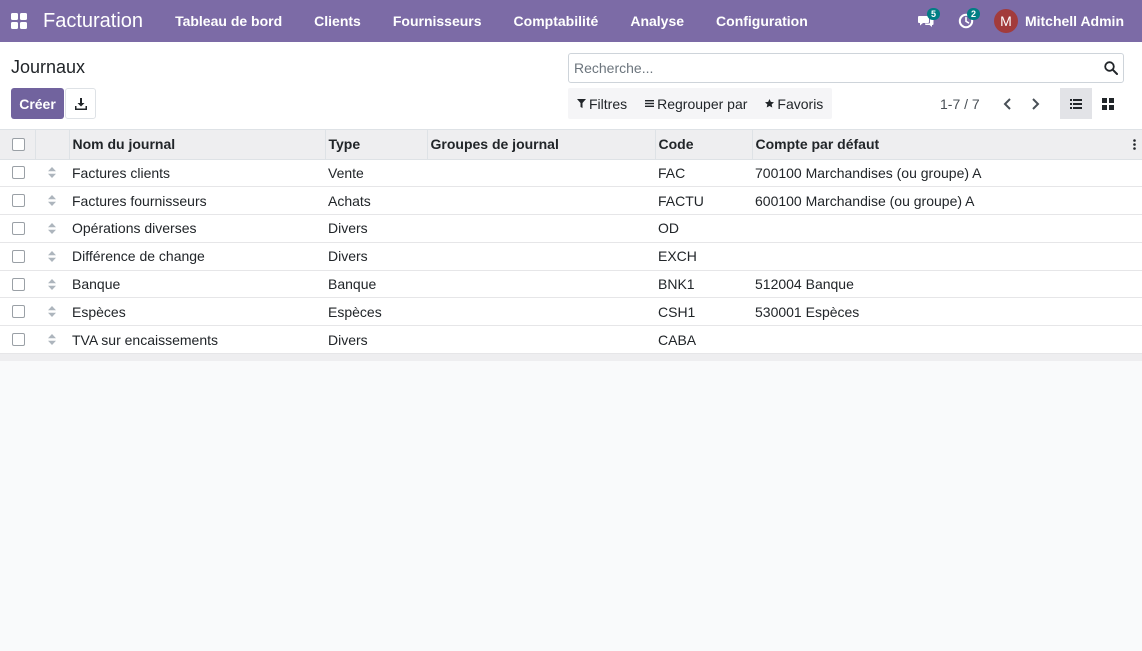 The width and height of the screenshot is (1142, 651). What do you see at coordinates (1108, 103) in the screenshot?
I see `kanban-view-button` at bounding box center [1108, 103].